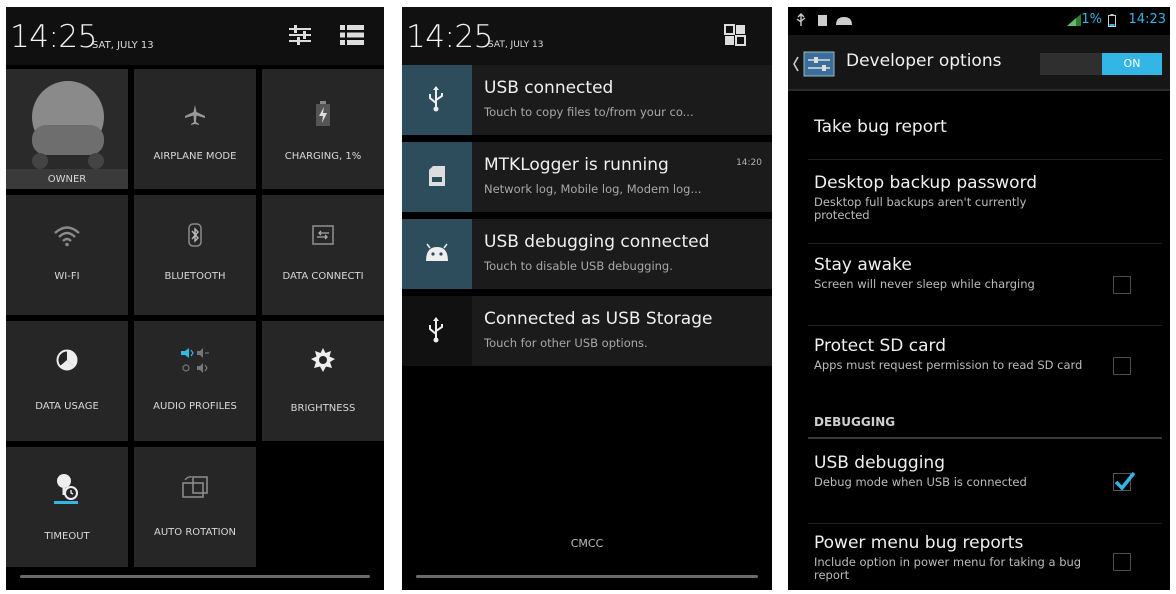  Describe the element at coordinates (924, 284) in the screenshot. I see `pref-summary: Screen will never sleep while charging` at that location.